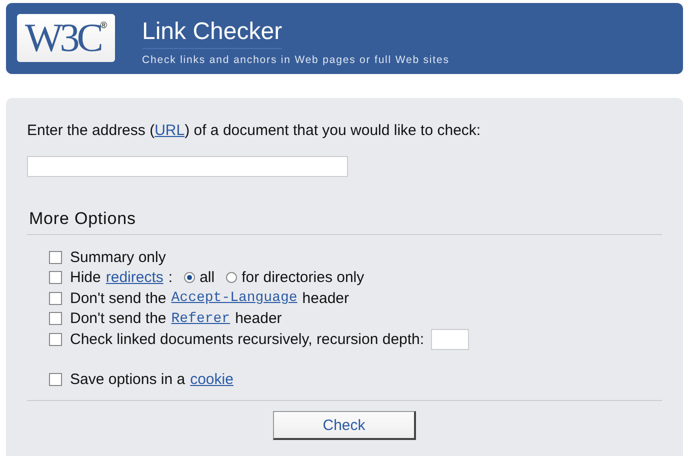 Image resolution: width=689 pixels, height=456 pixels. What do you see at coordinates (200, 318) in the screenshot?
I see `header-name-link: Referer` at bounding box center [200, 318].